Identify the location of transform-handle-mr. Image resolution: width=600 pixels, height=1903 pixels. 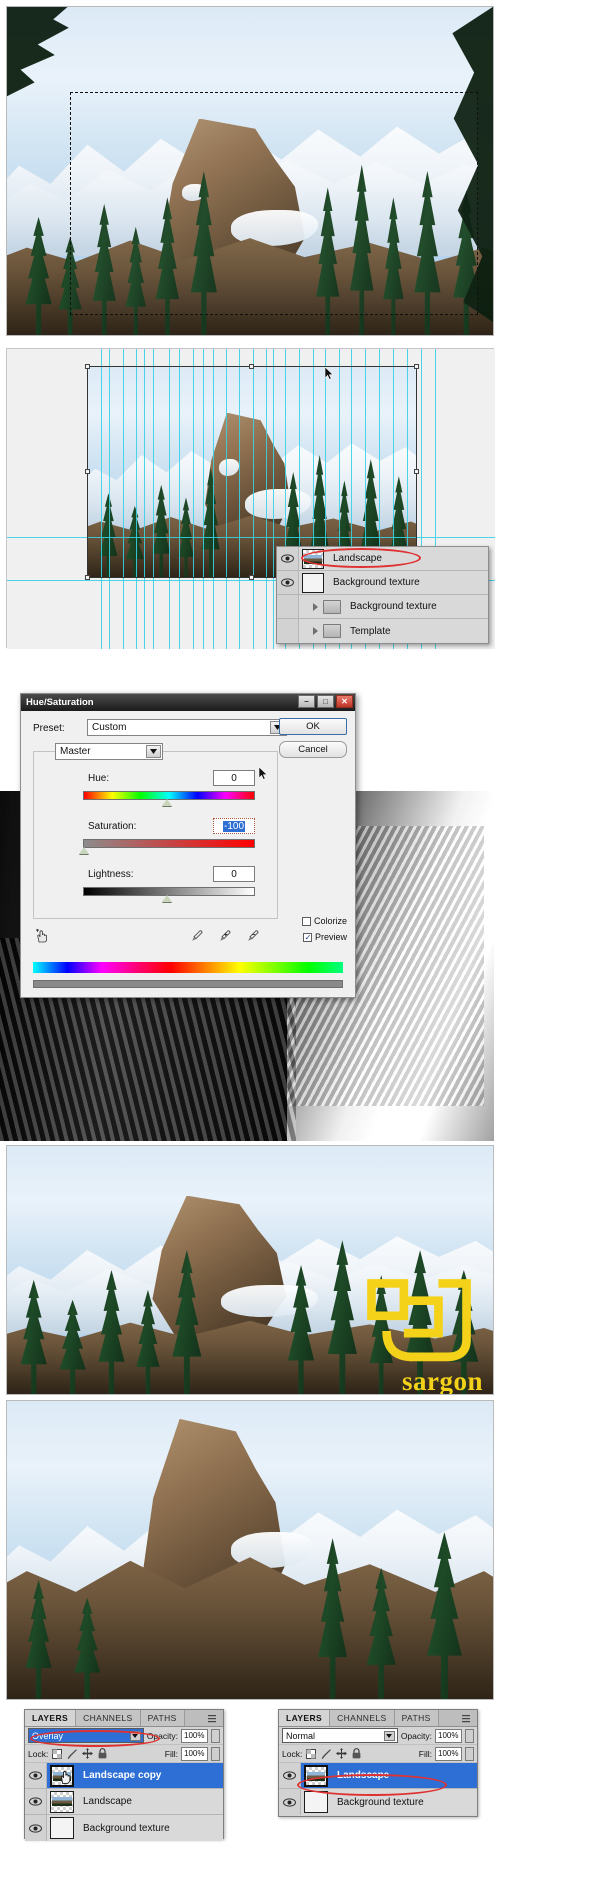
(416, 471).